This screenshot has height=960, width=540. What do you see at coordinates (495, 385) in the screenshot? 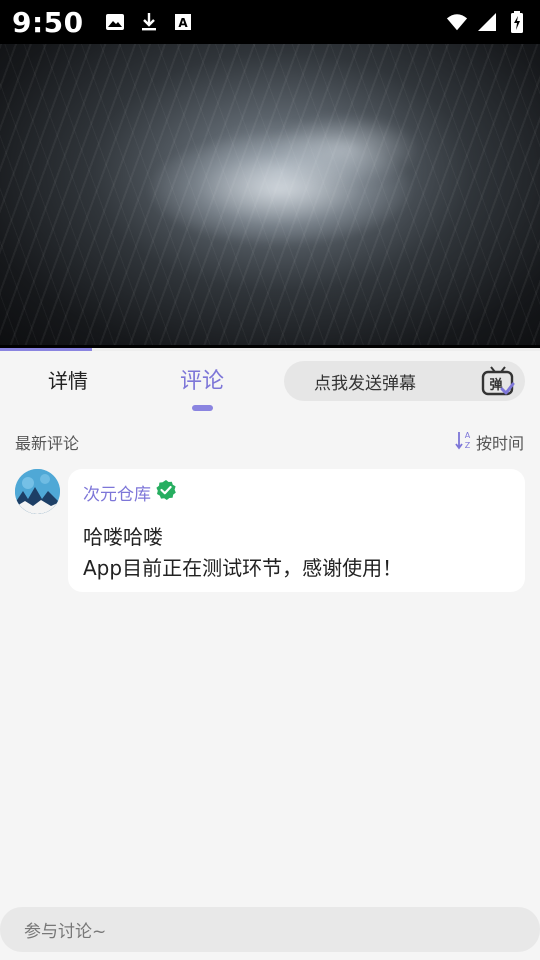
I see `svg-text: 弹` at bounding box center [495, 385].